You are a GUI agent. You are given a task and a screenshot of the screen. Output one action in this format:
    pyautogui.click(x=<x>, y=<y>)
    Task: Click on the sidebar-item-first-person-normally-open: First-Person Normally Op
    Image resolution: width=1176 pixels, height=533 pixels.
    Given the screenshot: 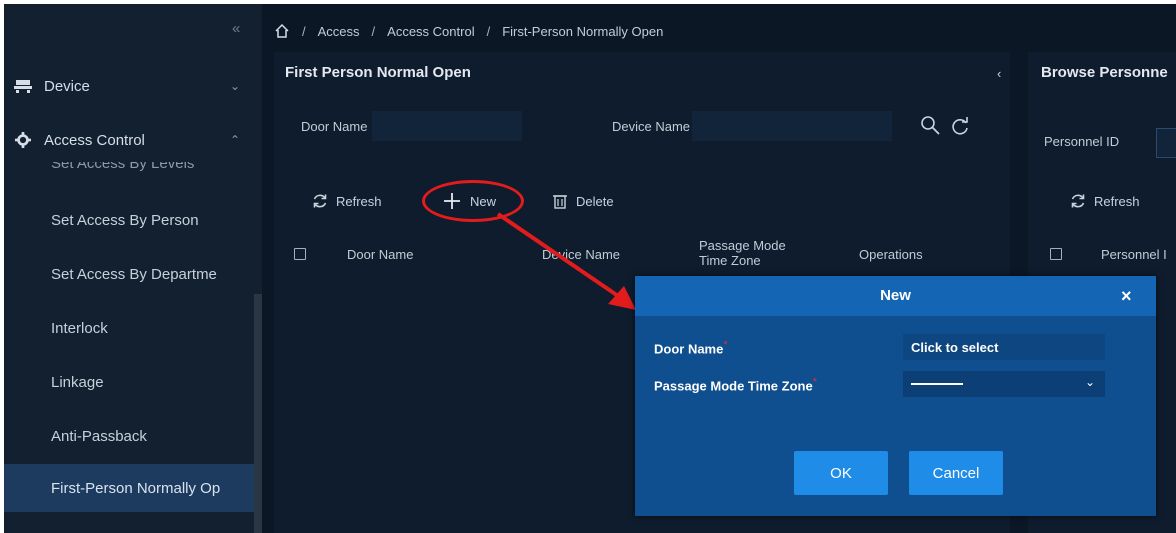 What is the action you would take?
    pyautogui.click(x=129, y=488)
    